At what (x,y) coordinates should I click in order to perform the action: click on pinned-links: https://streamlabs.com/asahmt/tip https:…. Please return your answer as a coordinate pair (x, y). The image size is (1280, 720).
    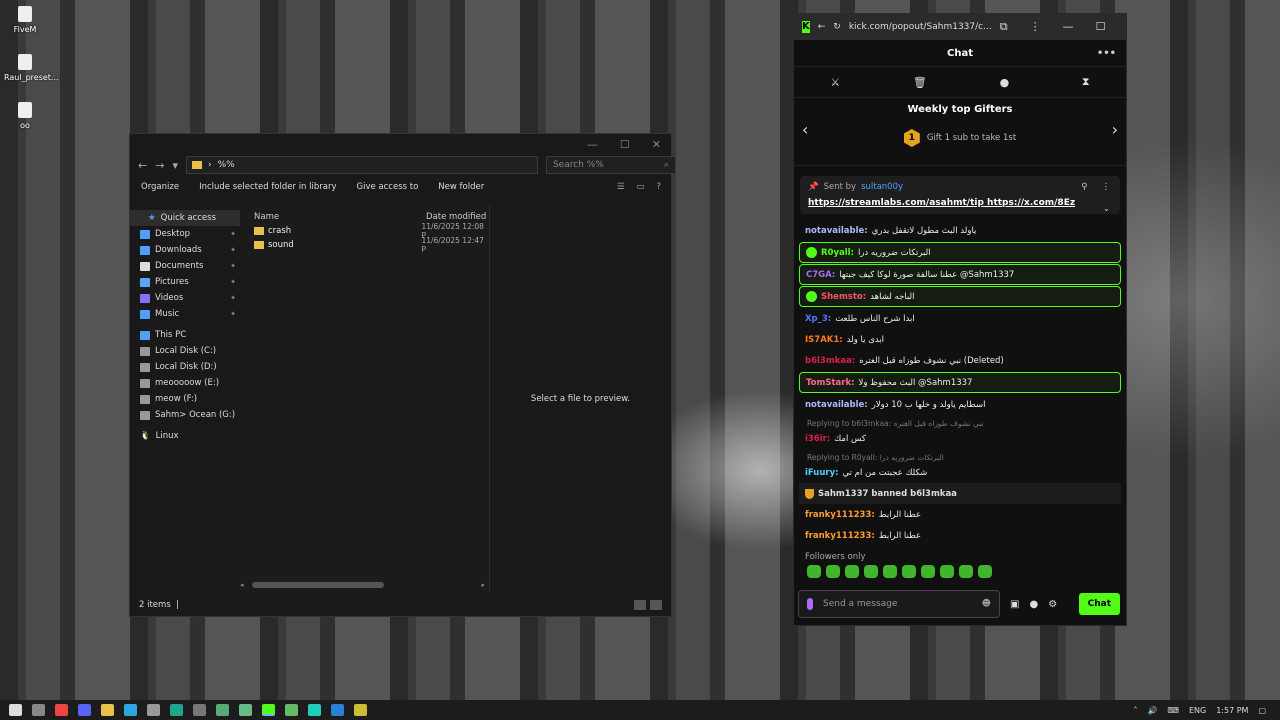
    Looking at the image, I should click on (960, 203).